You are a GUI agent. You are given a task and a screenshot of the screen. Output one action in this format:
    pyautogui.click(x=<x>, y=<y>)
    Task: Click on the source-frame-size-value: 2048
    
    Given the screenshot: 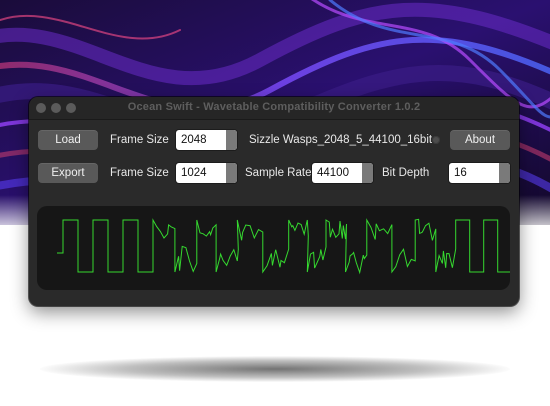 What is the action you would take?
    pyautogui.click(x=194, y=140)
    